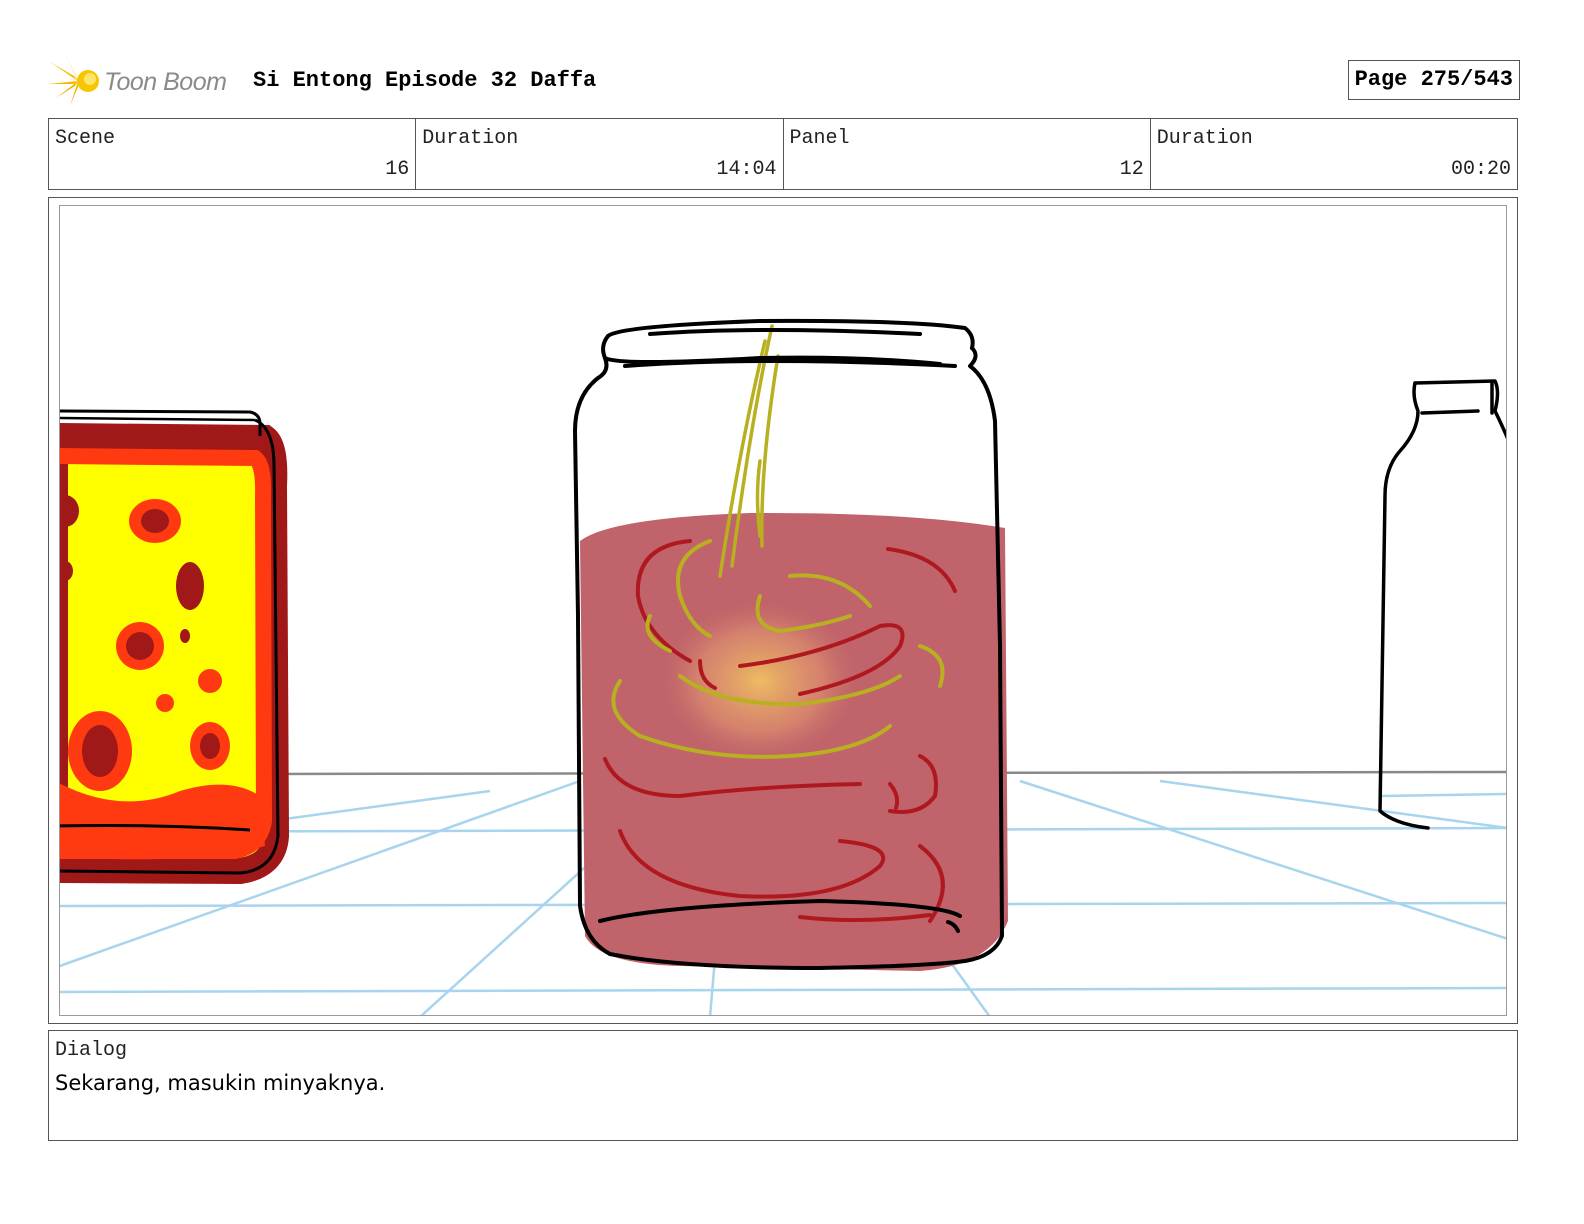 The image size is (1584, 1224). I want to click on scene-value: 16, so click(397, 169).